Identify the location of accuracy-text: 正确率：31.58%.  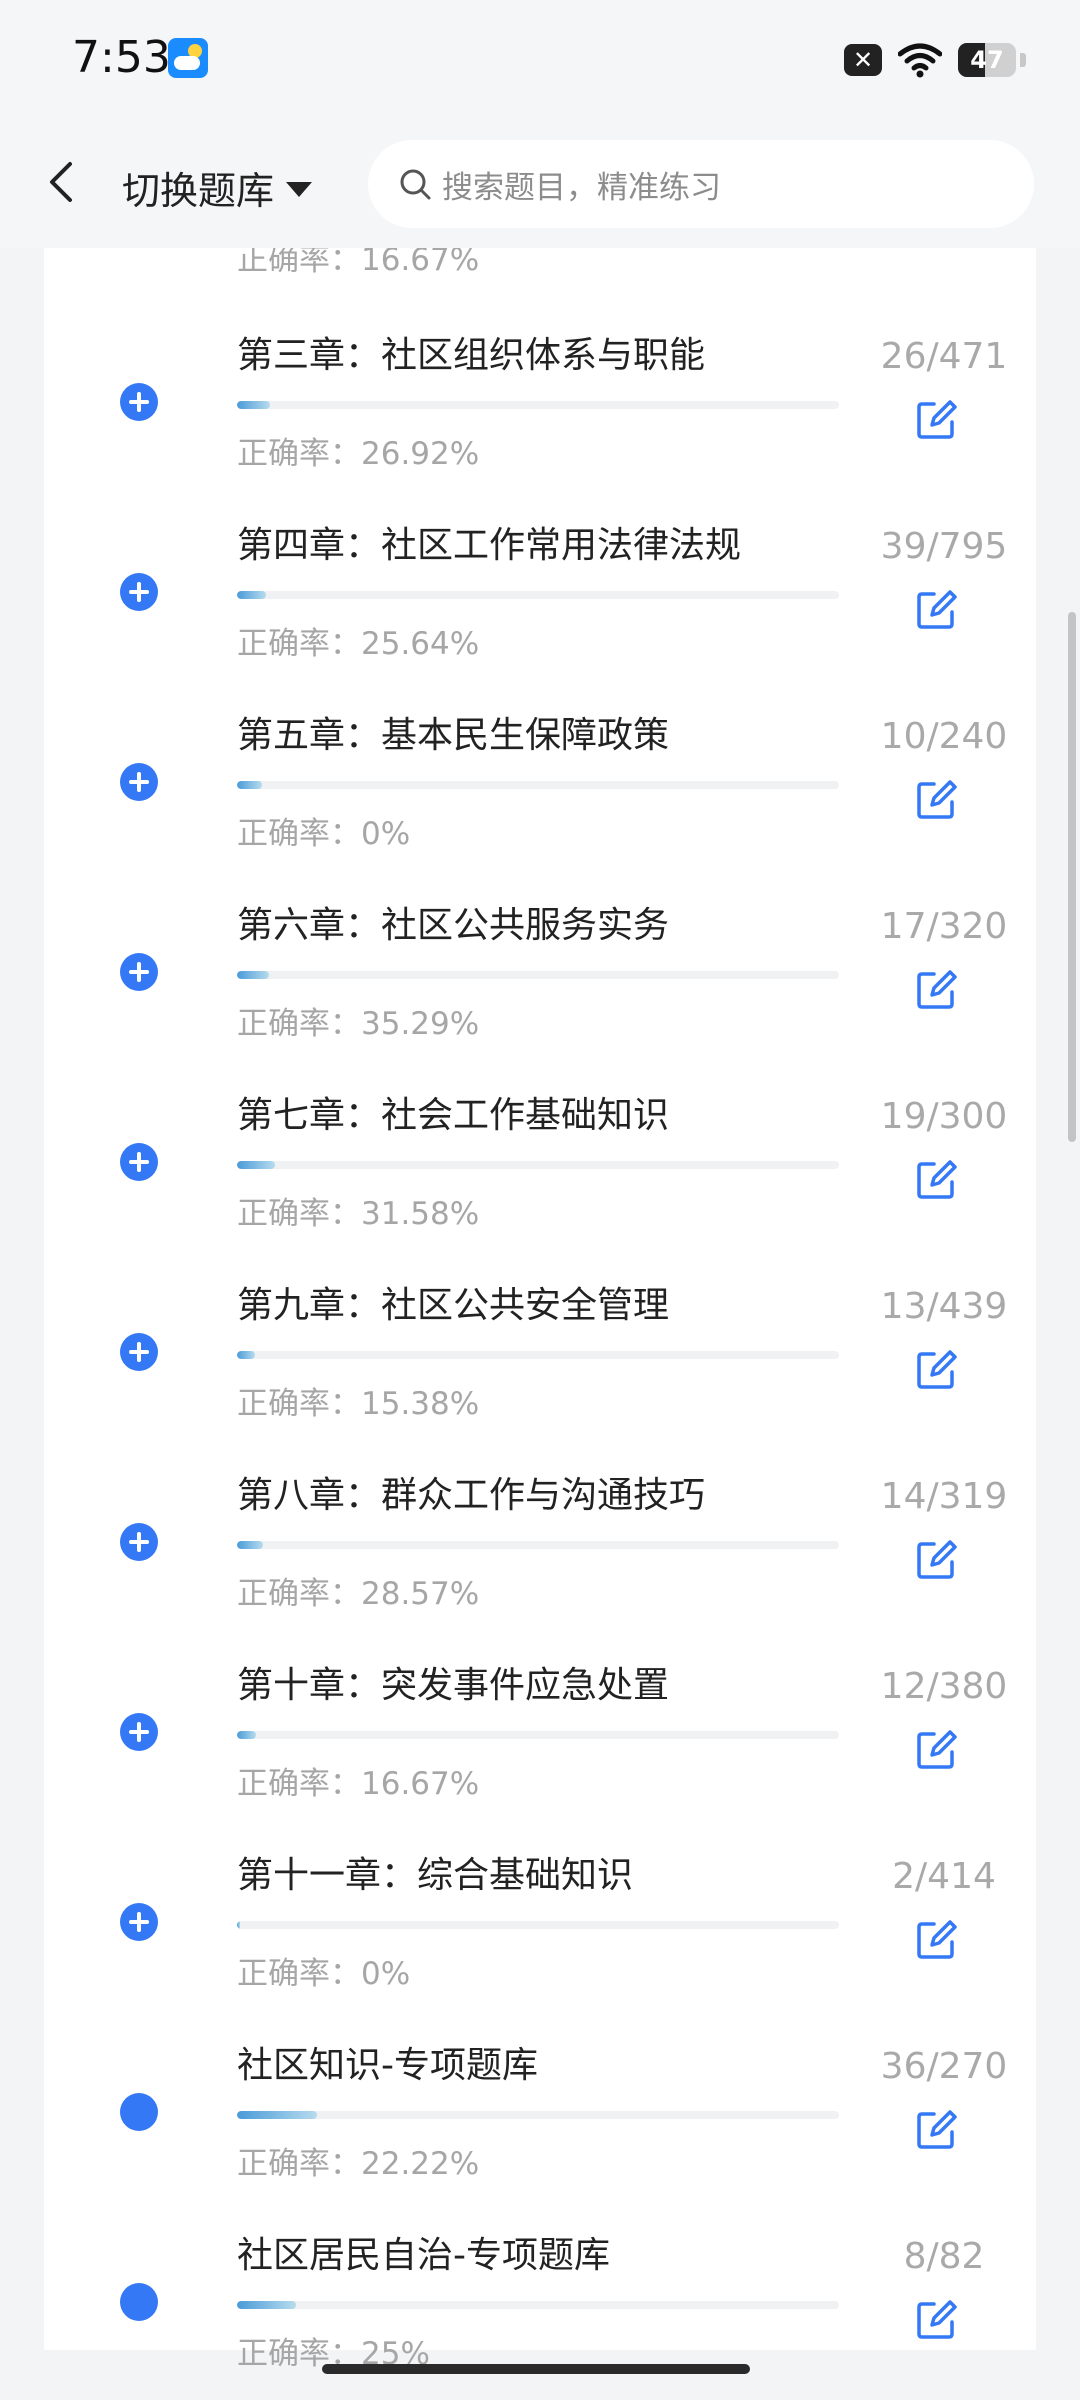
(358, 1214).